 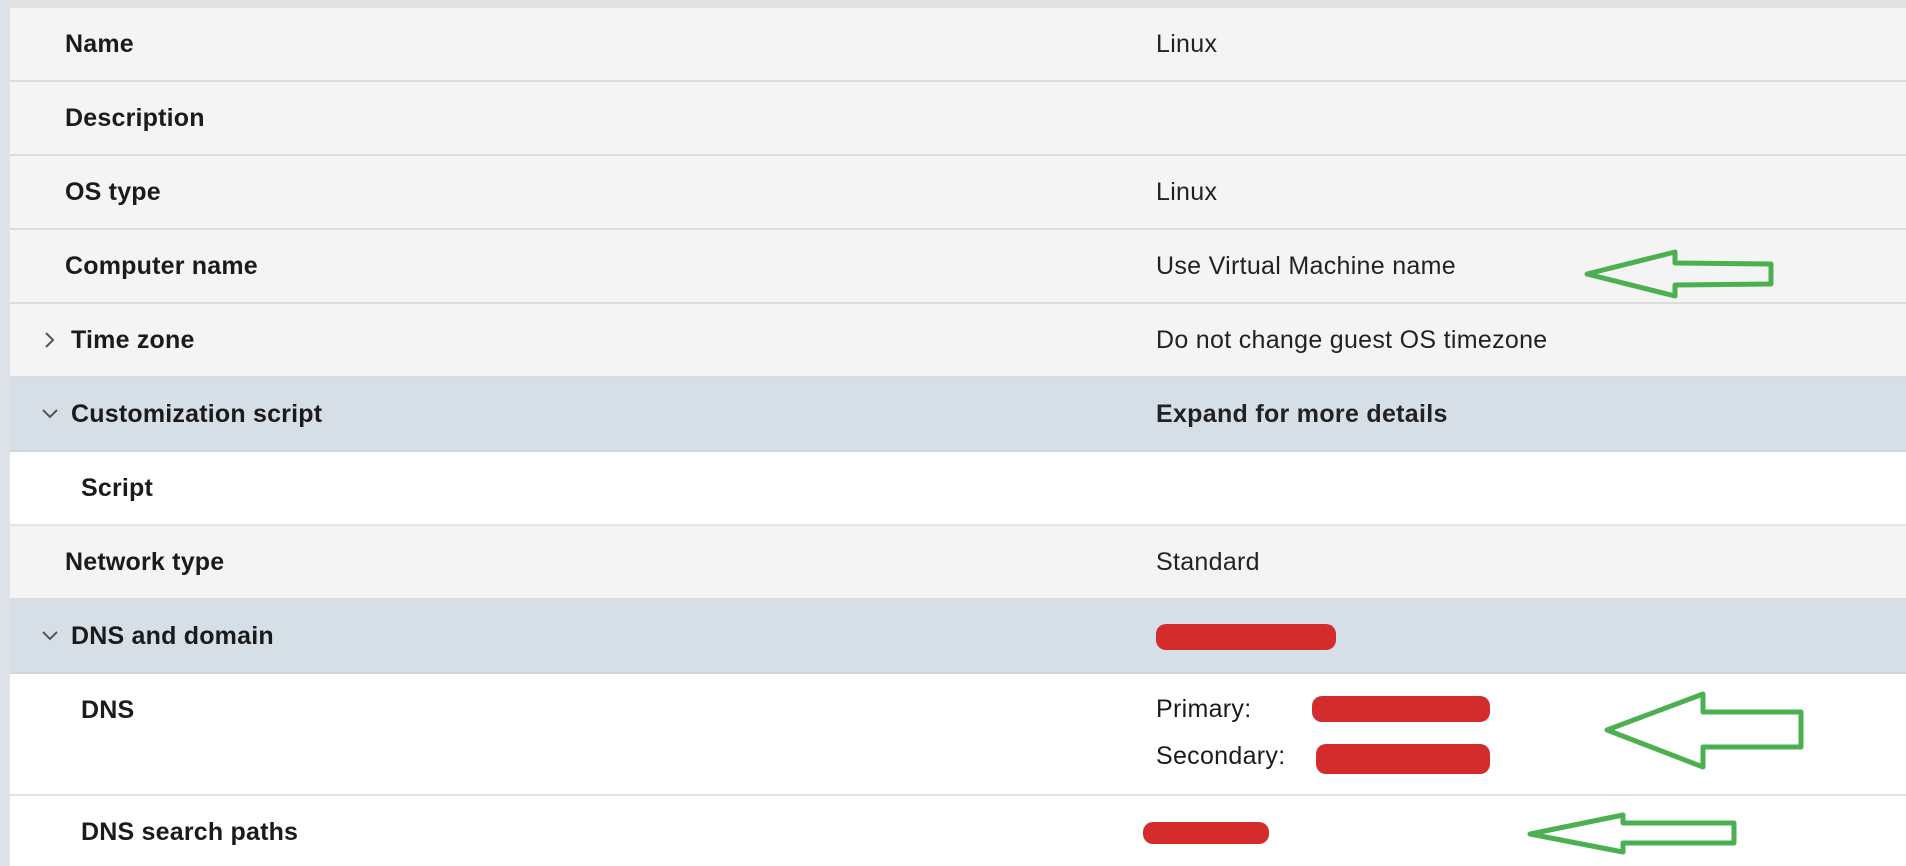 What do you see at coordinates (958, 267) in the screenshot?
I see `row-computer-name: Computer name Use Virtual Machine name` at bounding box center [958, 267].